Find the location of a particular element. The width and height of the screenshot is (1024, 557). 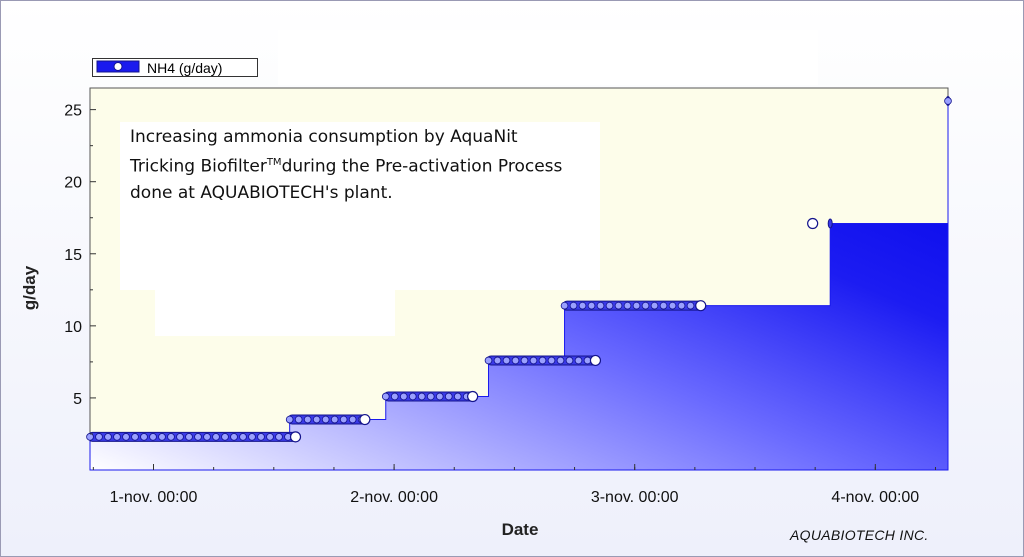

x-tick-label: 4-nov. 00:00 is located at coordinates (875, 497).